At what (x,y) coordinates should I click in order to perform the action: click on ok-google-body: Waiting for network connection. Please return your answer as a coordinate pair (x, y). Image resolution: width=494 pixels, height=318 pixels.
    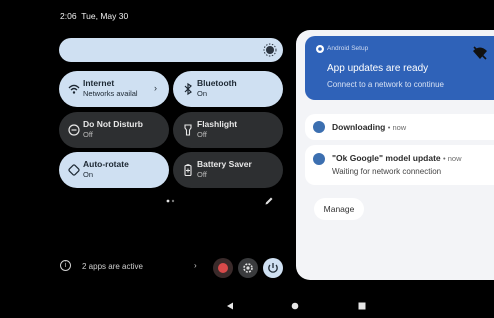
    Looking at the image, I should click on (387, 171).